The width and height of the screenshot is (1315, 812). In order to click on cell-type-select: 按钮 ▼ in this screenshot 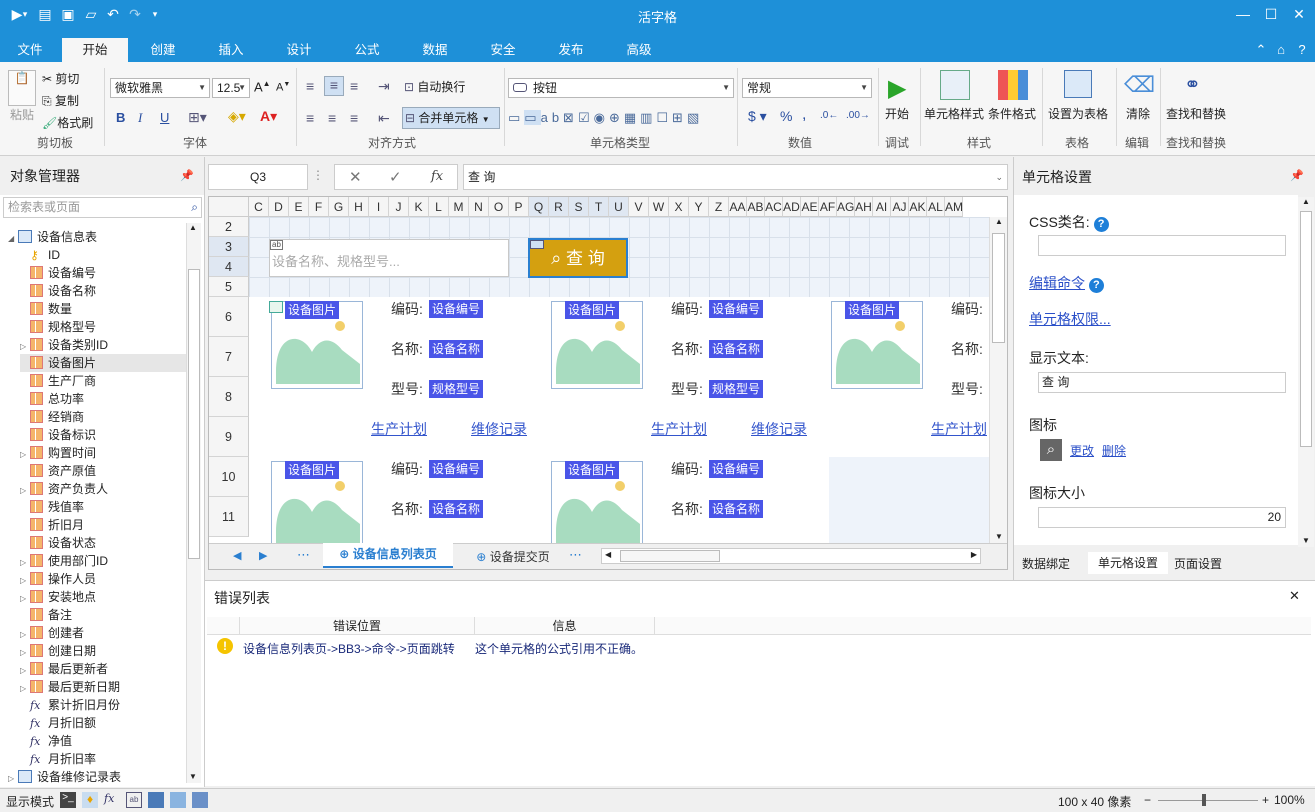, I will do `click(621, 88)`.